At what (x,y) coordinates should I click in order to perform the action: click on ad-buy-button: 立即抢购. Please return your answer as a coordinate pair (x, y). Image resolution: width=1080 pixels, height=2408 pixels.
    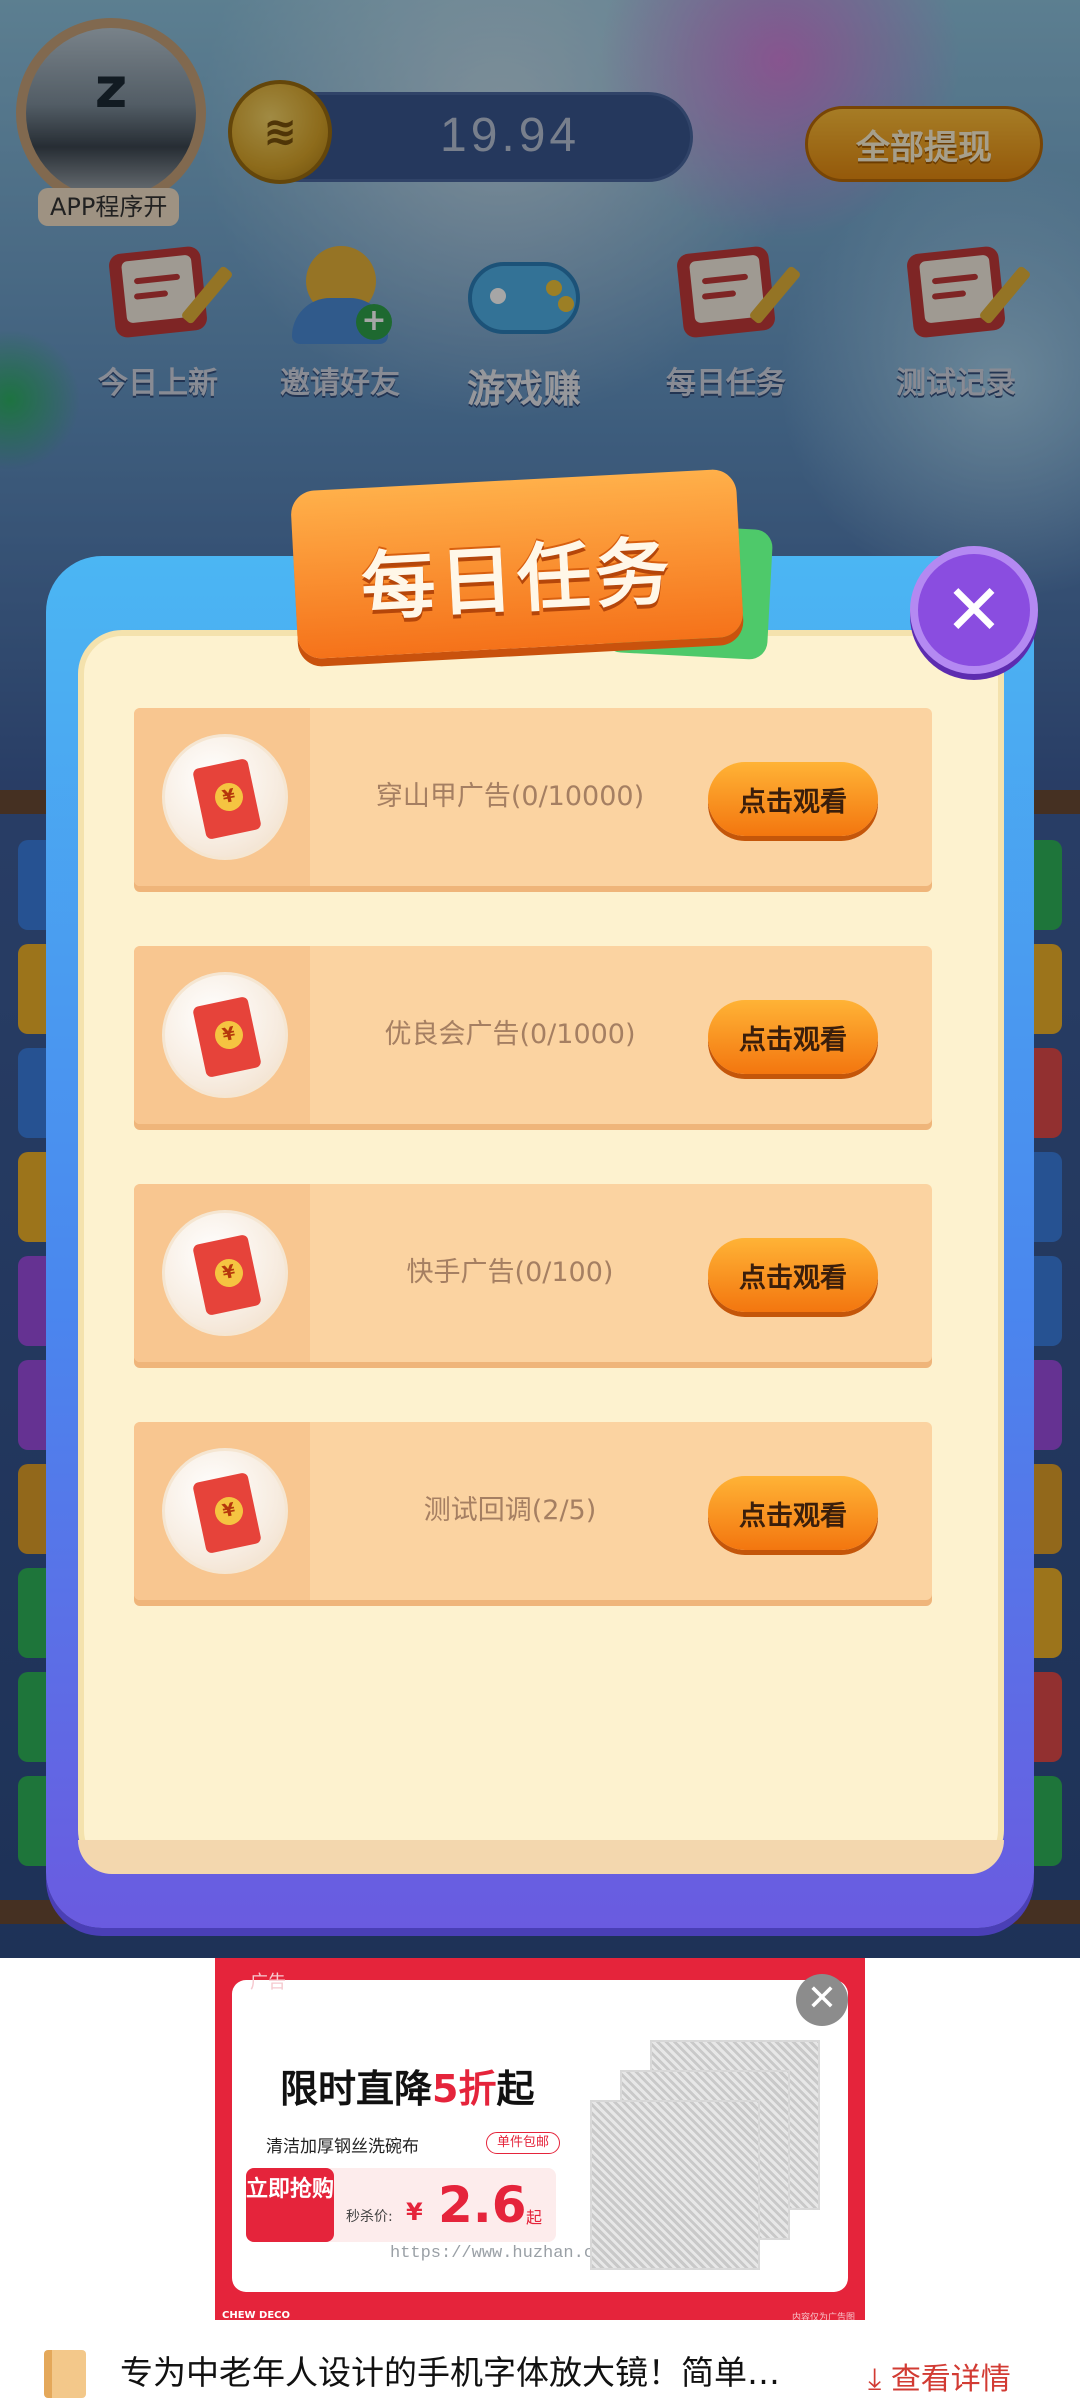
    Looking at the image, I should click on (290, 2205).